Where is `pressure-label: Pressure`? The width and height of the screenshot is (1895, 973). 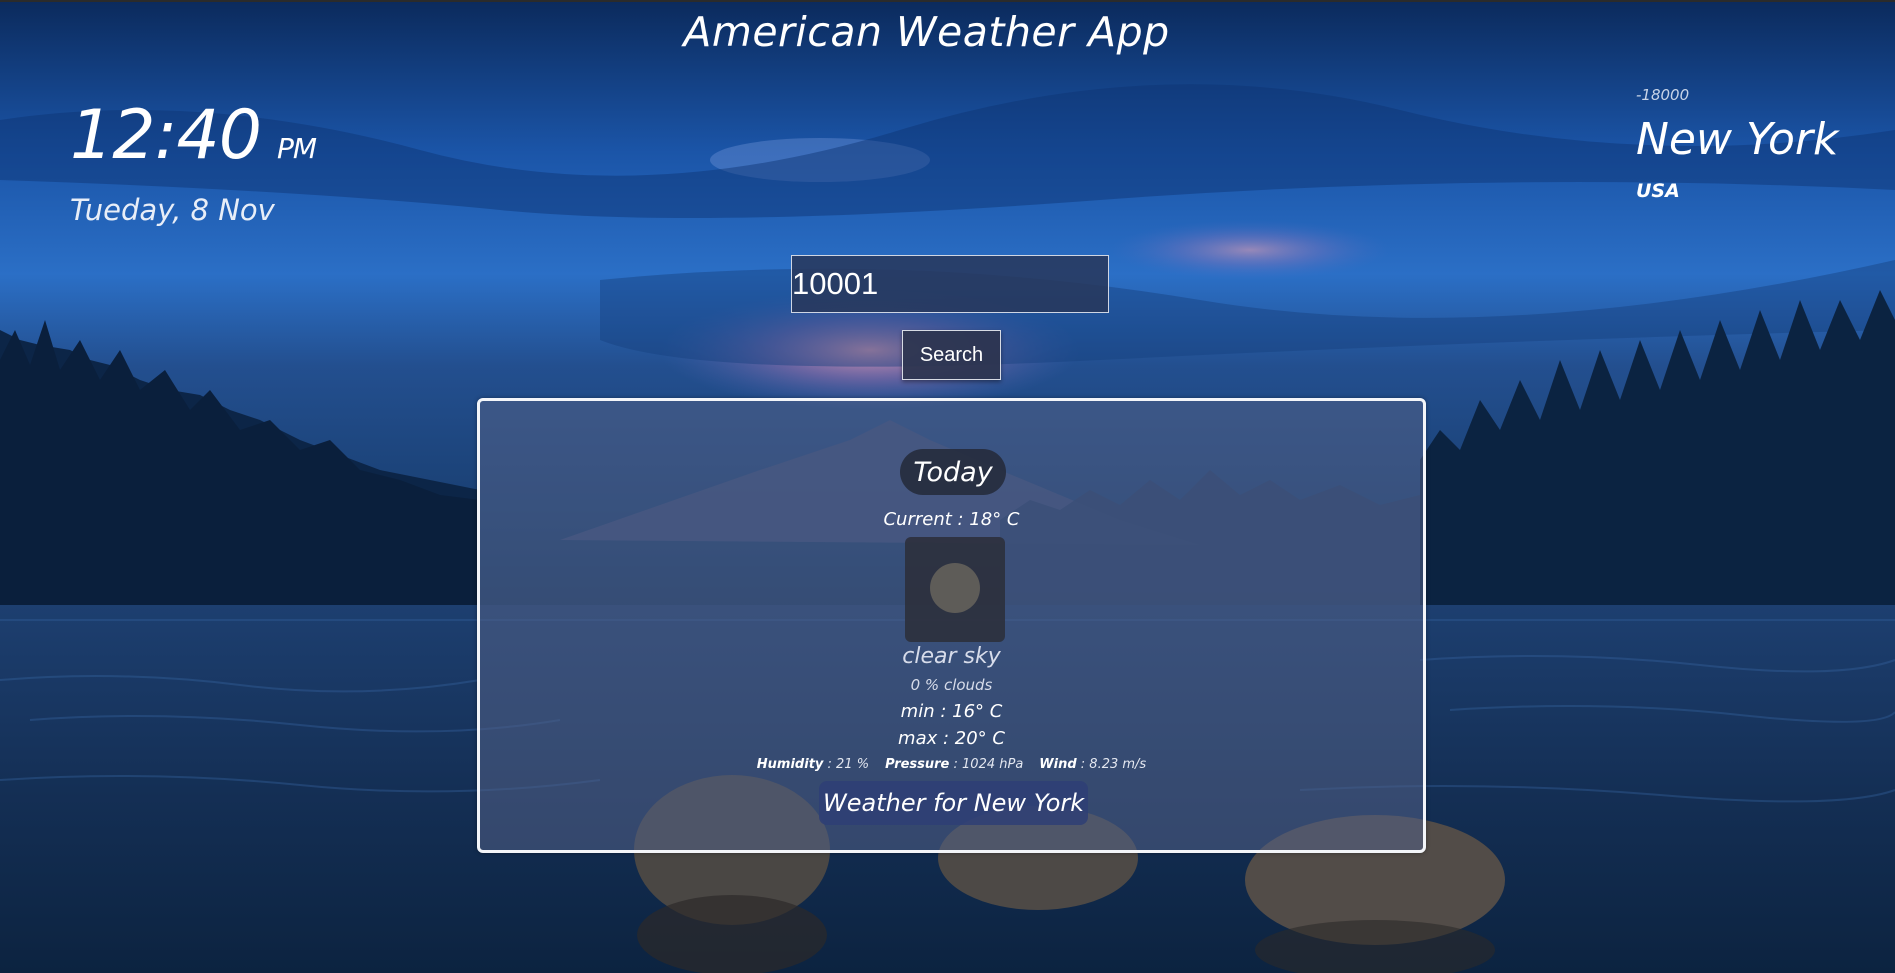 pressure-label: Pressure is located at coordinates (917, 764).